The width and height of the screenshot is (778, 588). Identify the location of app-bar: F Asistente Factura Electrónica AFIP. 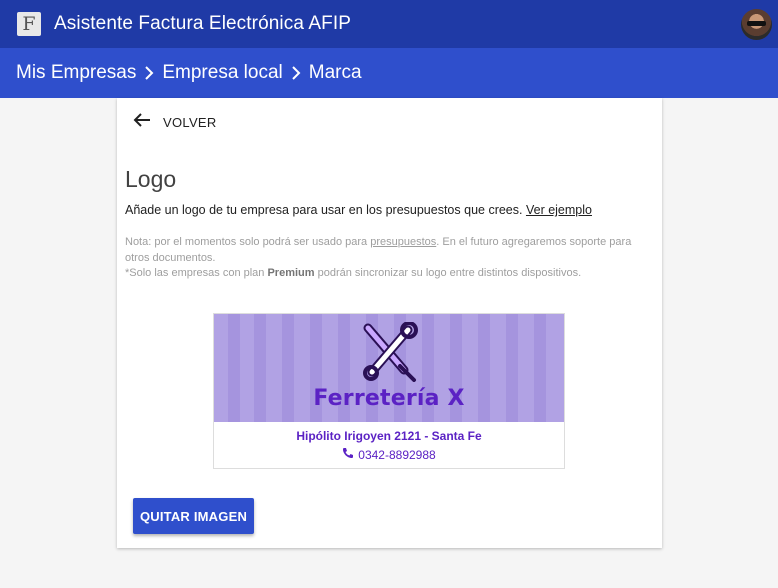
(389, 24).